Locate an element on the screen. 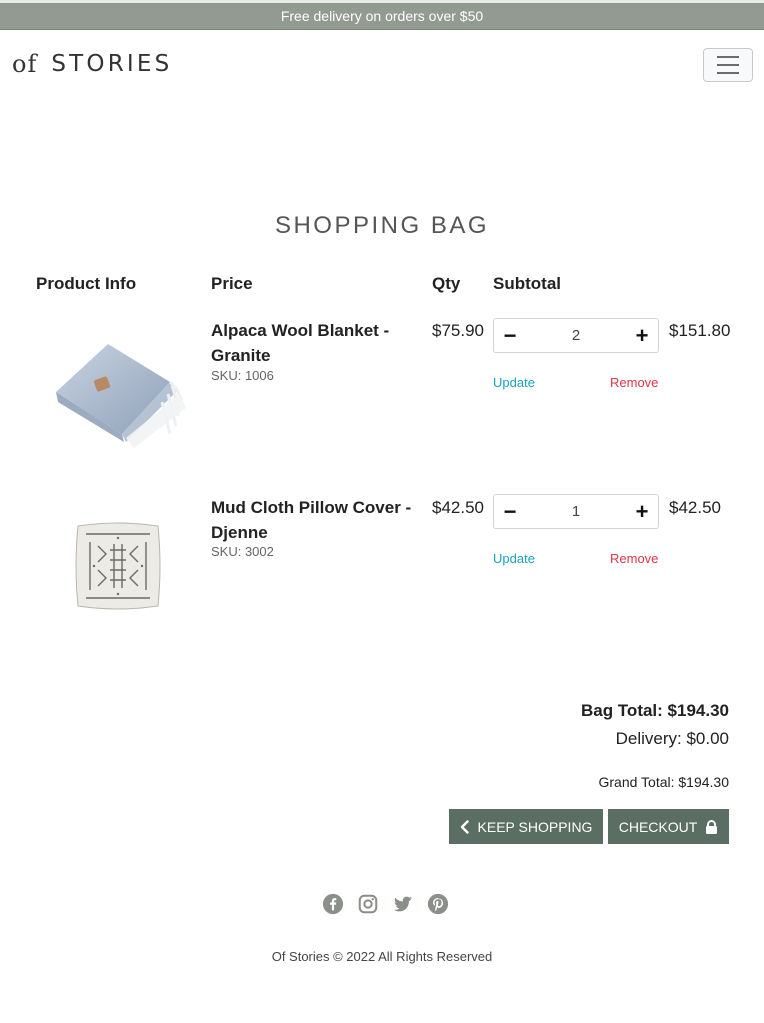 Image resolution: width=764 pixels, height=1023 pixels. checkout-button: CHECKOUT is located at coordinates (668, 826).